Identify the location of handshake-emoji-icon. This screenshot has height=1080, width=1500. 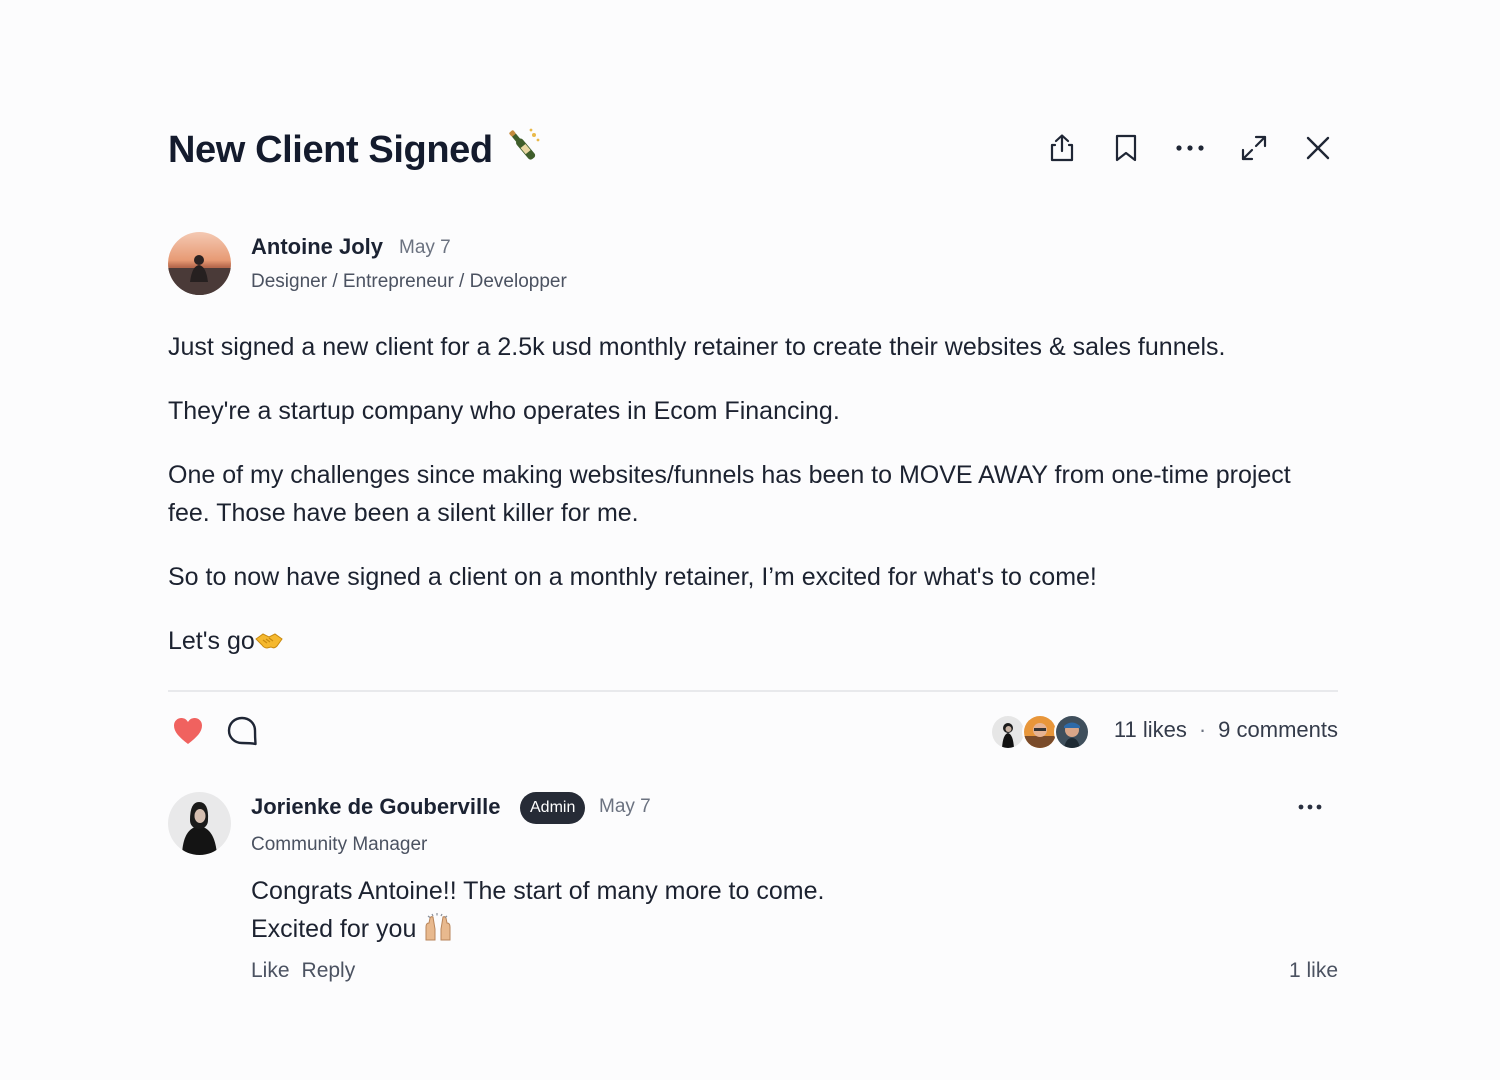
(269, 641).